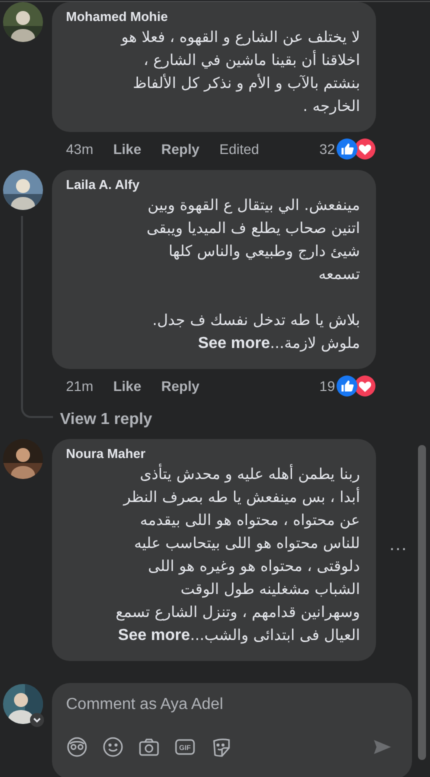 Image resolution: width=430 pixels, height=777 pixels. What do you see at coordinates (221, 747) in the screenshot?
I see `sticker-icon` at bounding box center [221, 747].